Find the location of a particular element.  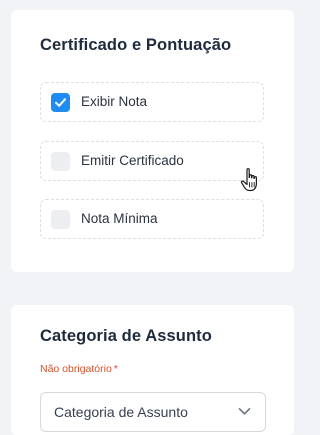

field-hint: Não obrigatório * is located at coordinates (79, 369).